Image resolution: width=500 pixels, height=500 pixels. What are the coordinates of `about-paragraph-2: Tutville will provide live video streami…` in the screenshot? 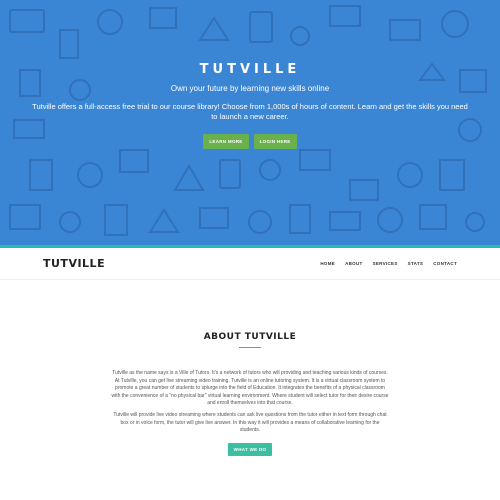 It's located at (250, 422).